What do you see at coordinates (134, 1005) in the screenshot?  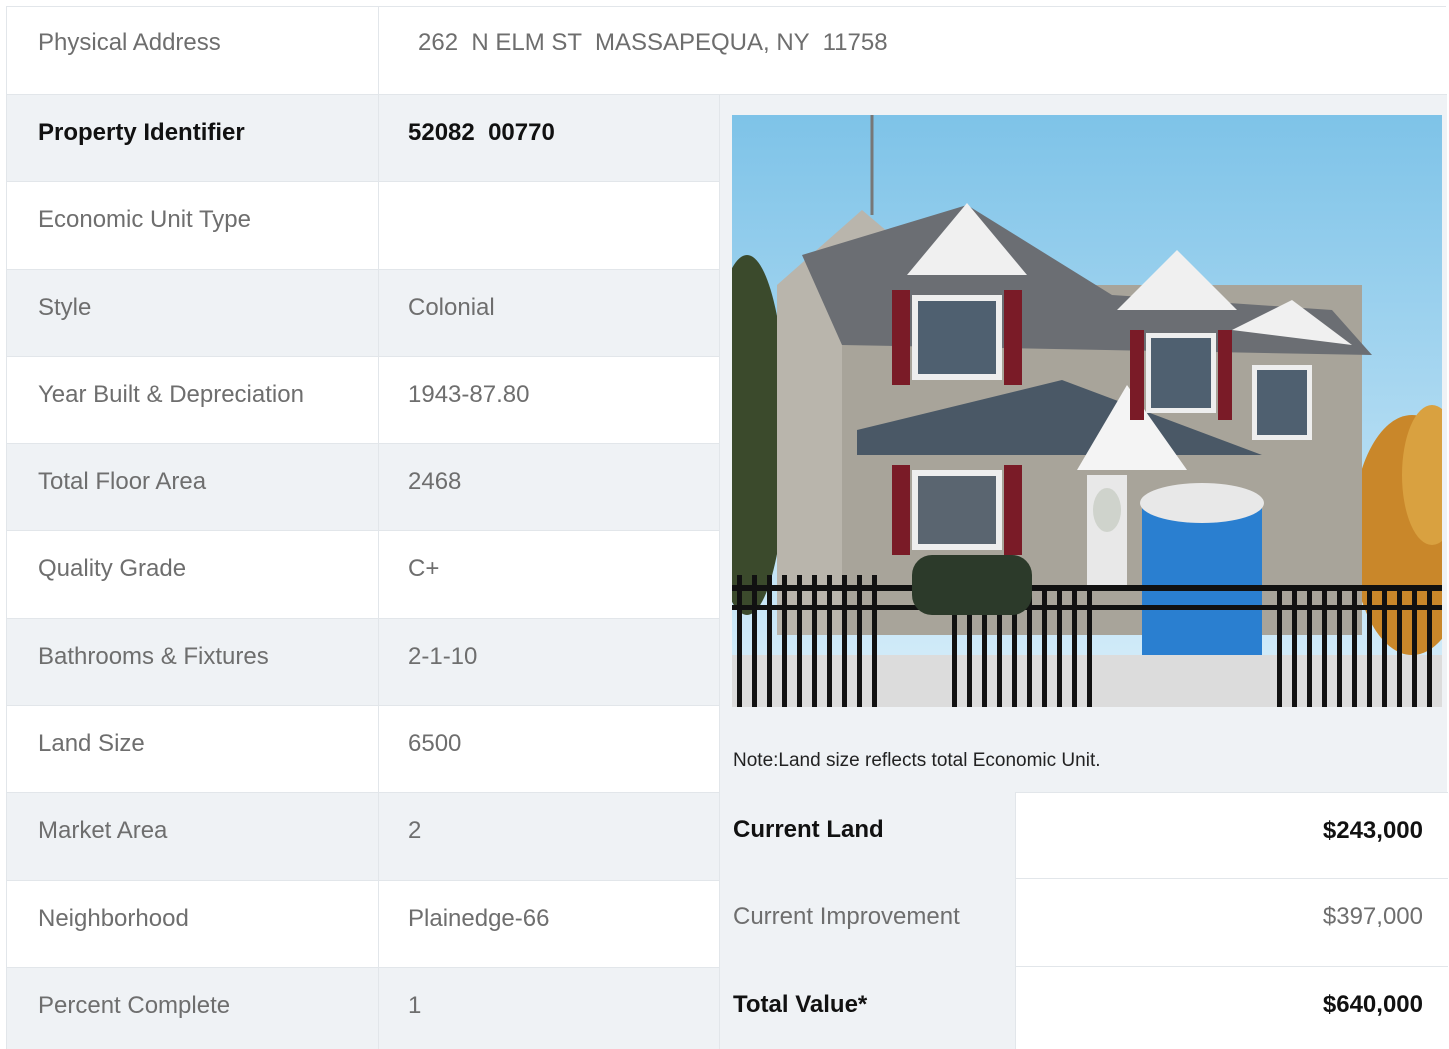 I see `percent-complete-label: Percent Complete` at bounding box center [134, 1005].